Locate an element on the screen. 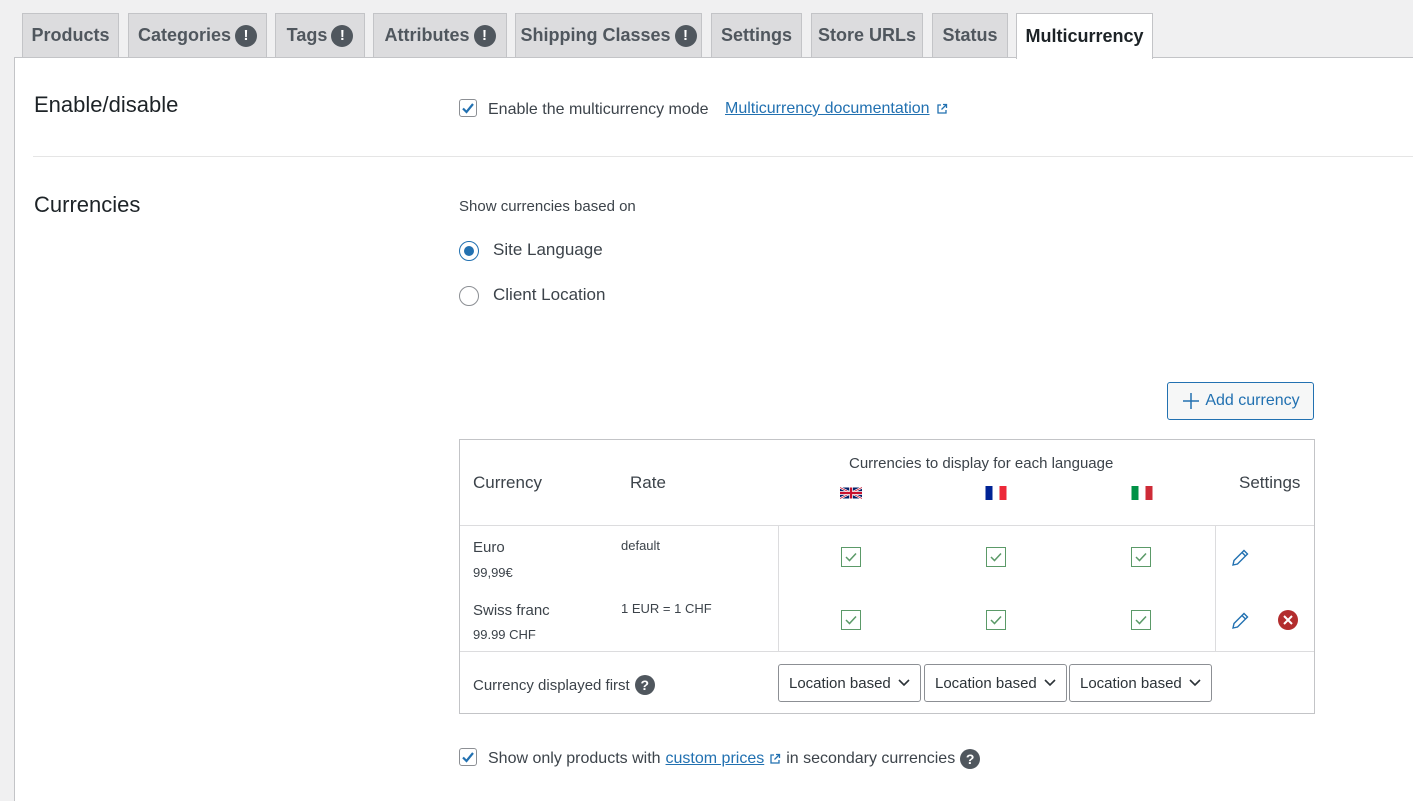  tab-label: Tags is located at coordinates (307, 35).